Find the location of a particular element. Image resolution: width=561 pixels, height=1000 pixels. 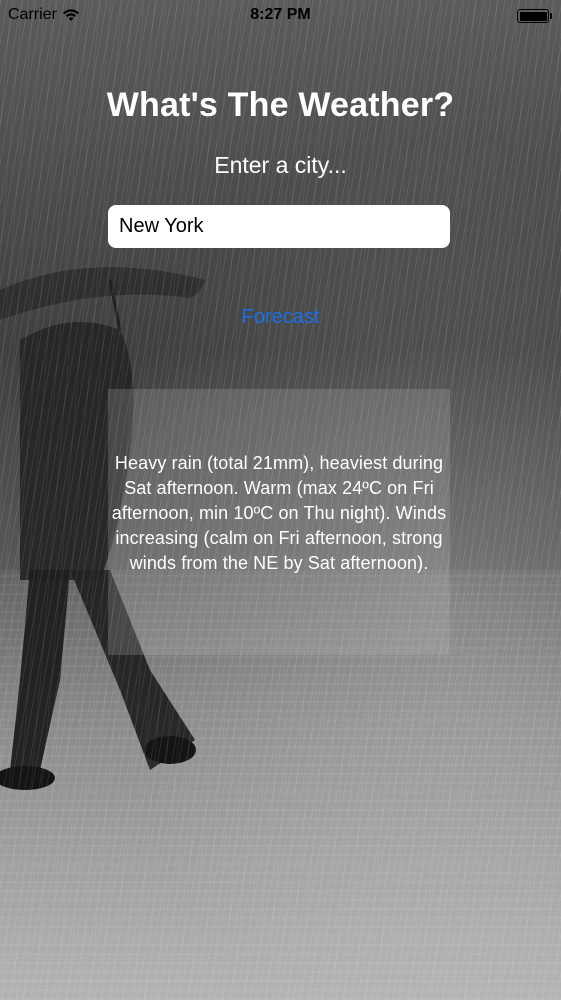

battery-level is located at coordinates (533, 16).